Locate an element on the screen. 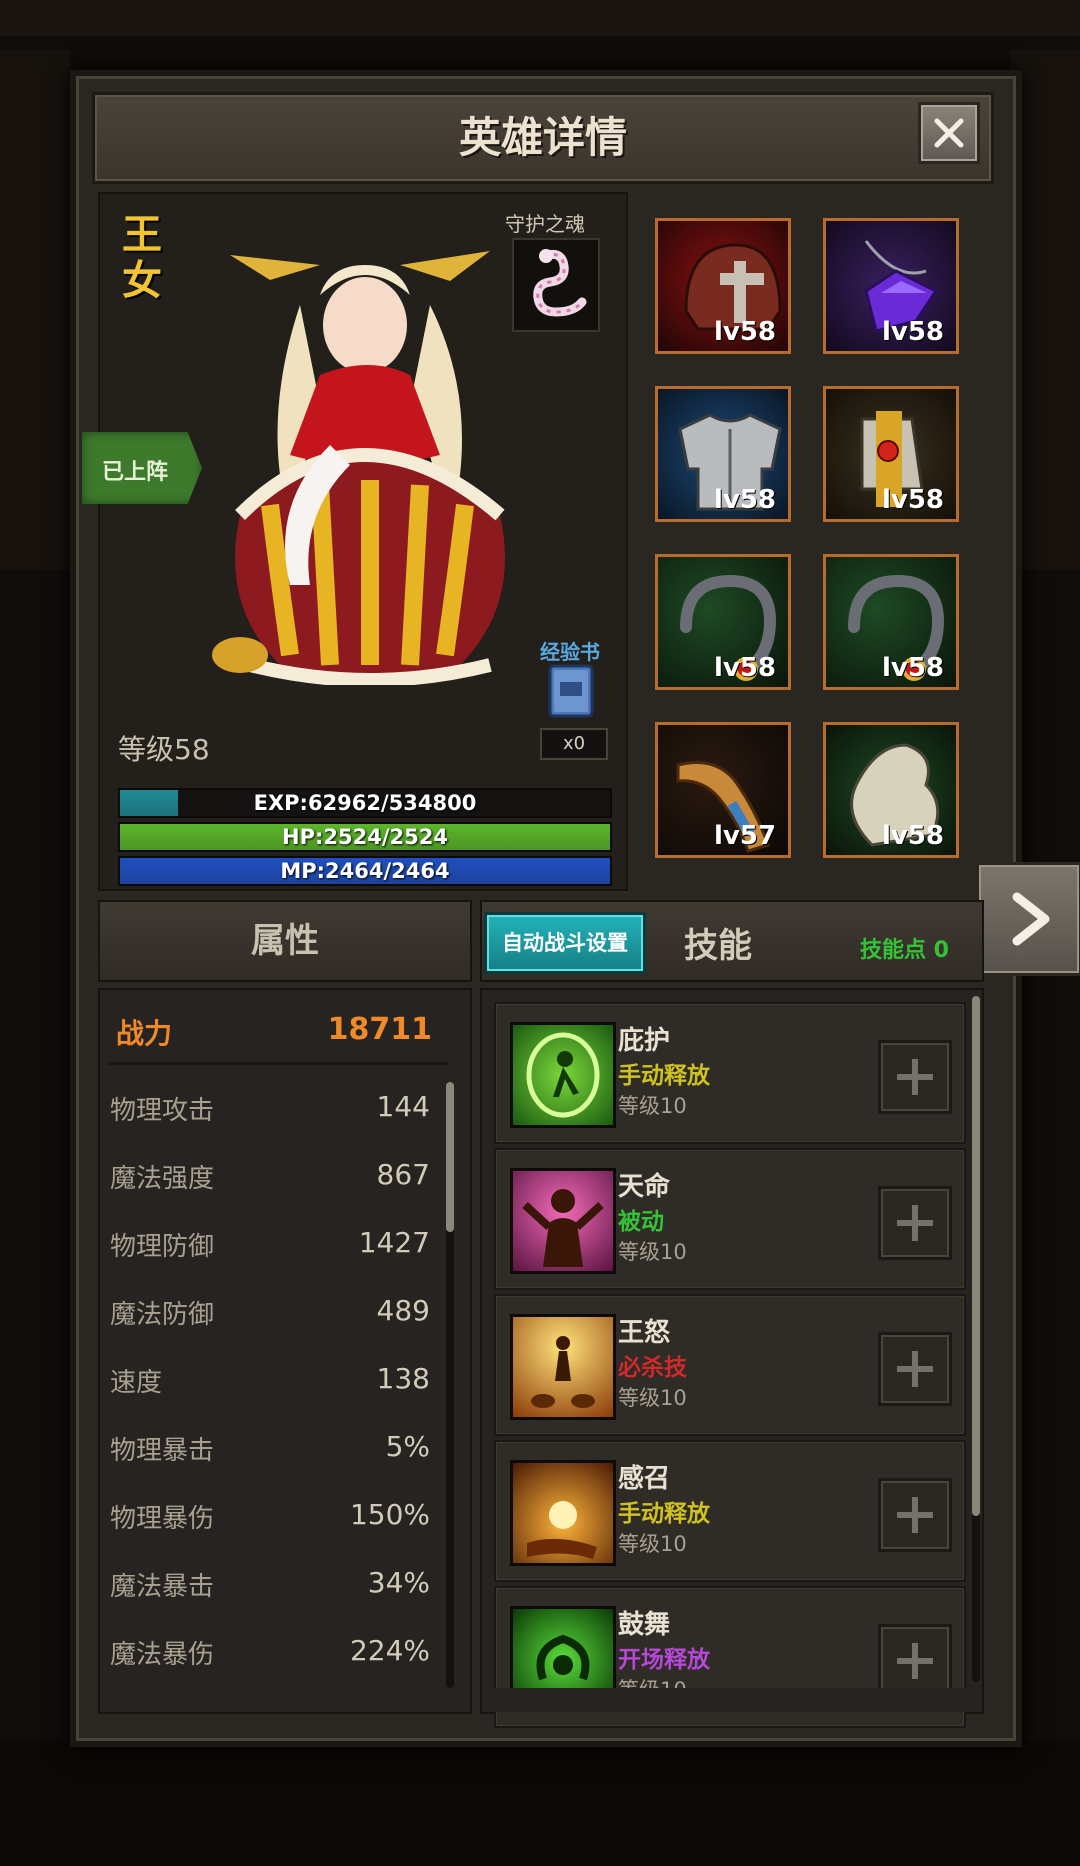 This screenshot has width=1080, height=1866. wrath-skill-icon is located at coordinates (563, 1367).